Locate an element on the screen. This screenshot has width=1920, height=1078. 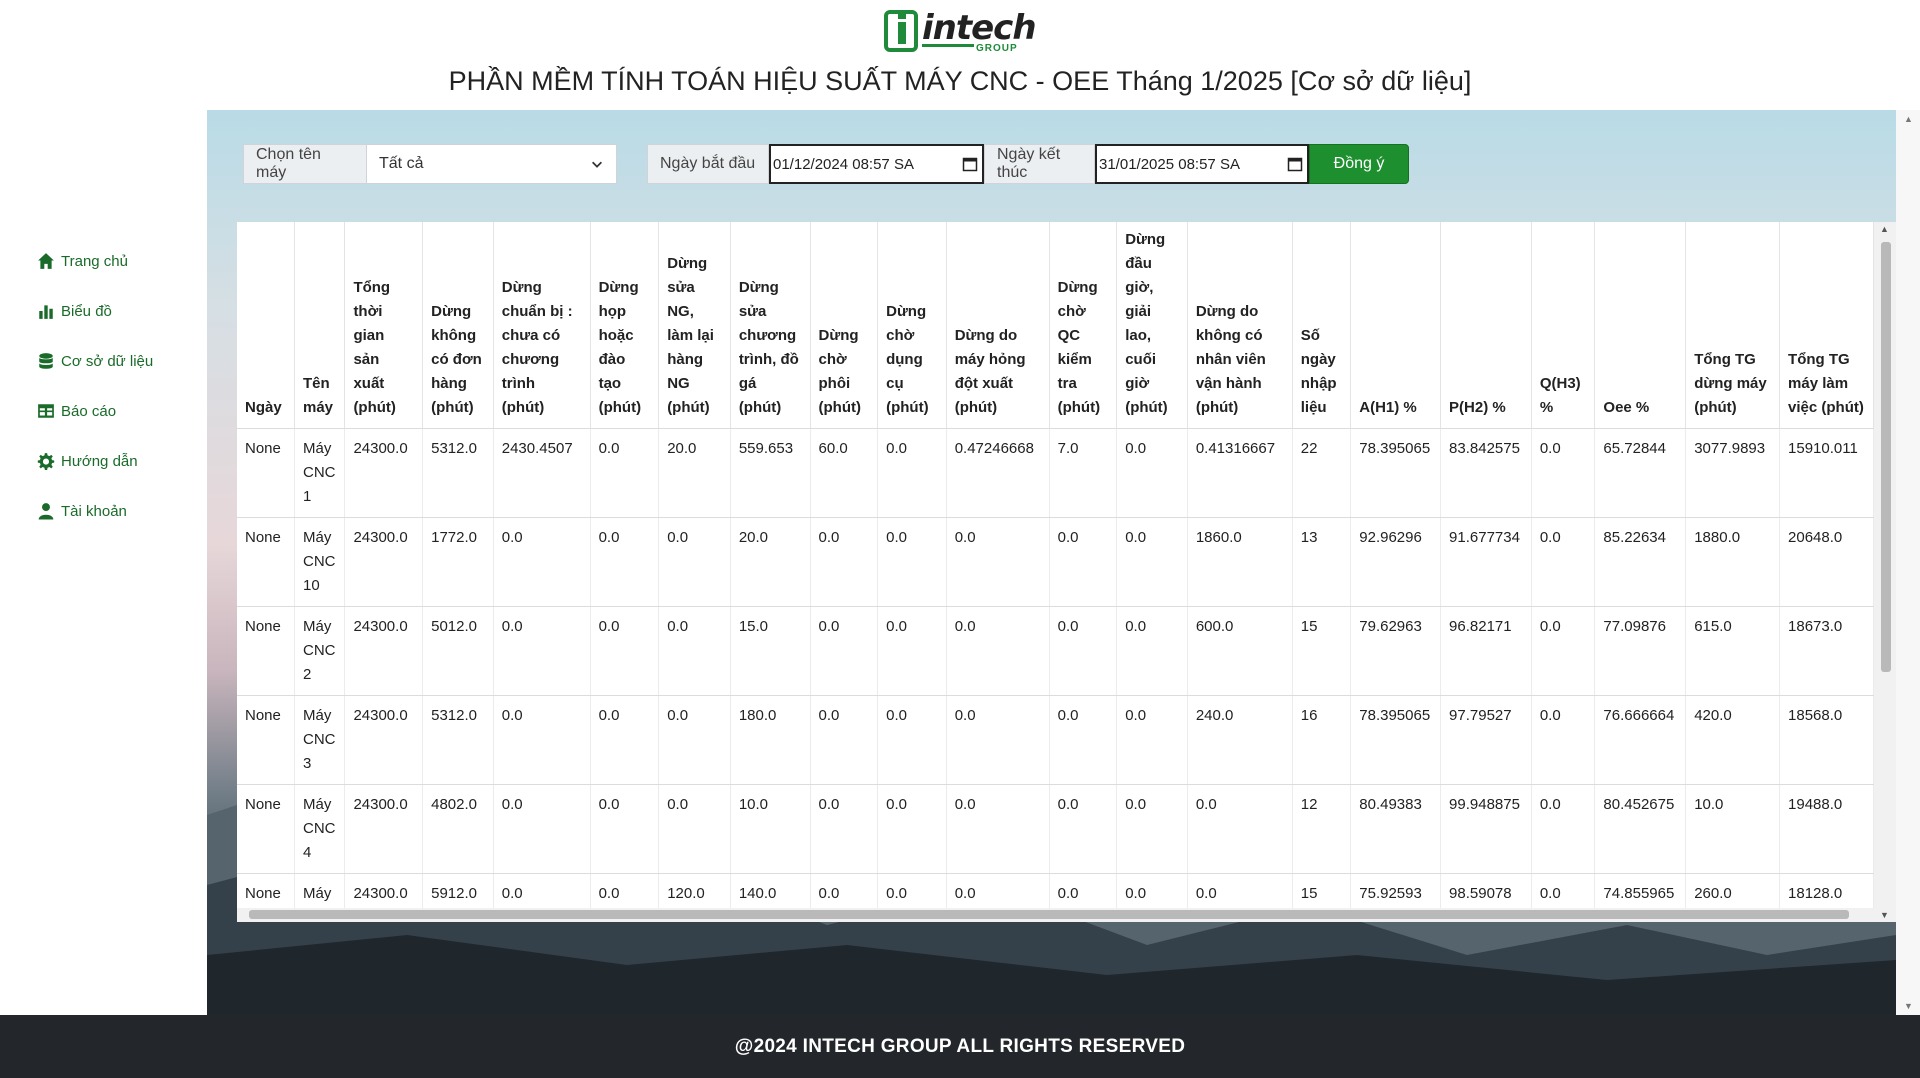
horizontal-scroll-thumb is located at coordinates (1049, 914).